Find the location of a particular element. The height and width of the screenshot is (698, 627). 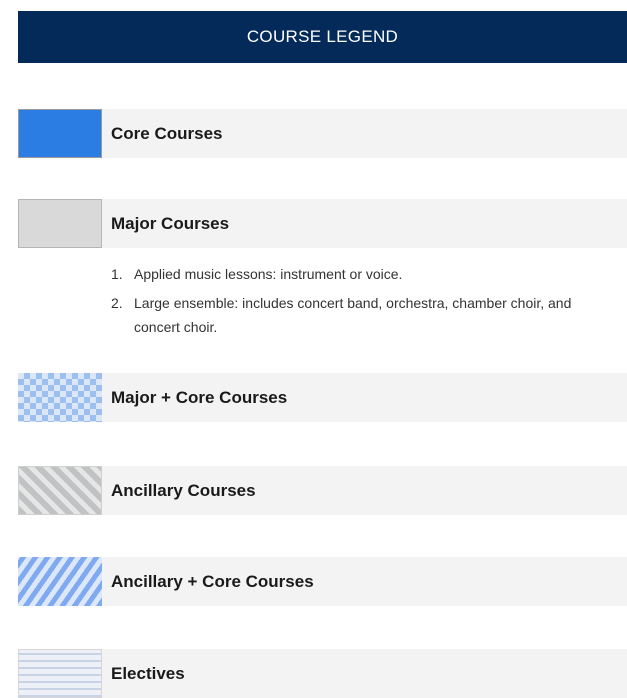

core-swatch is located at coordinates (60, 133).